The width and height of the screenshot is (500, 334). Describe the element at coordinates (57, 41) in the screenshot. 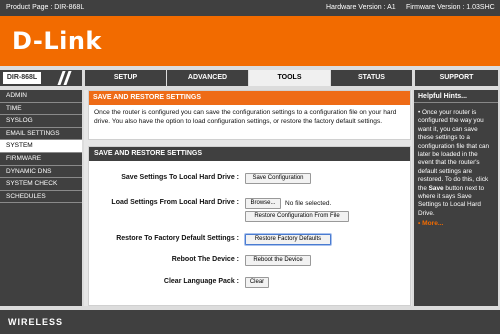

I see `dlink-logo: D-Link` at that location.